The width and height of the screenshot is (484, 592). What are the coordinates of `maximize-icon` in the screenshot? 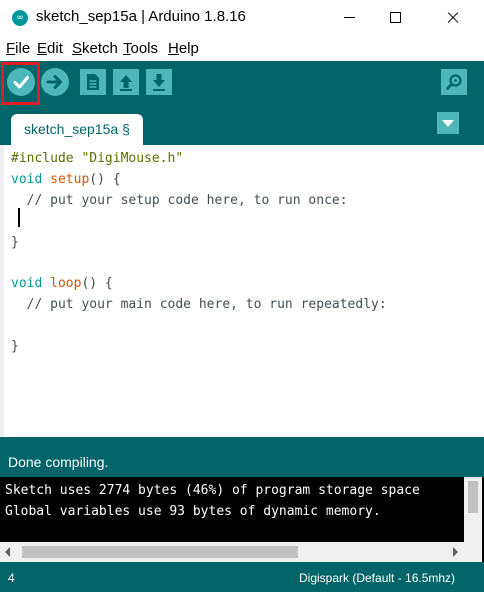 It's located at (395, 17).